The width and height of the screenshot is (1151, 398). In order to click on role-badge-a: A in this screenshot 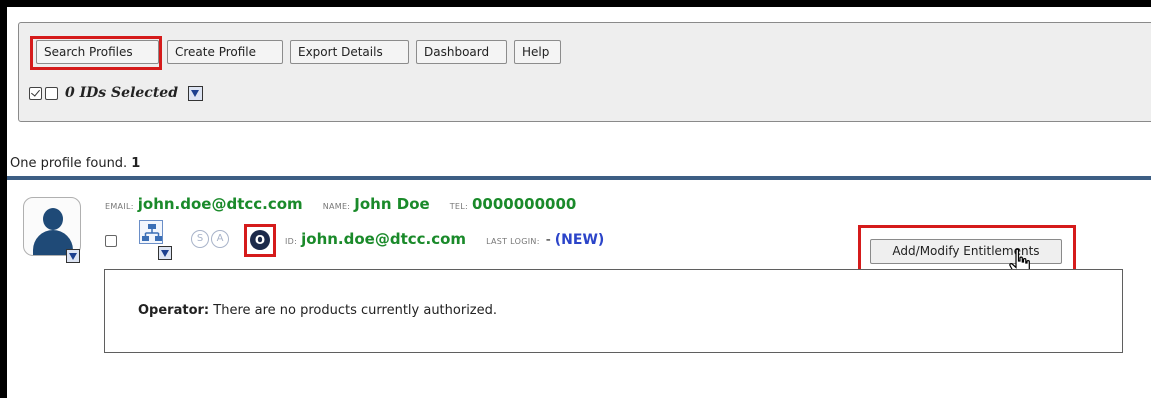, I will do `click(220, 239)`.